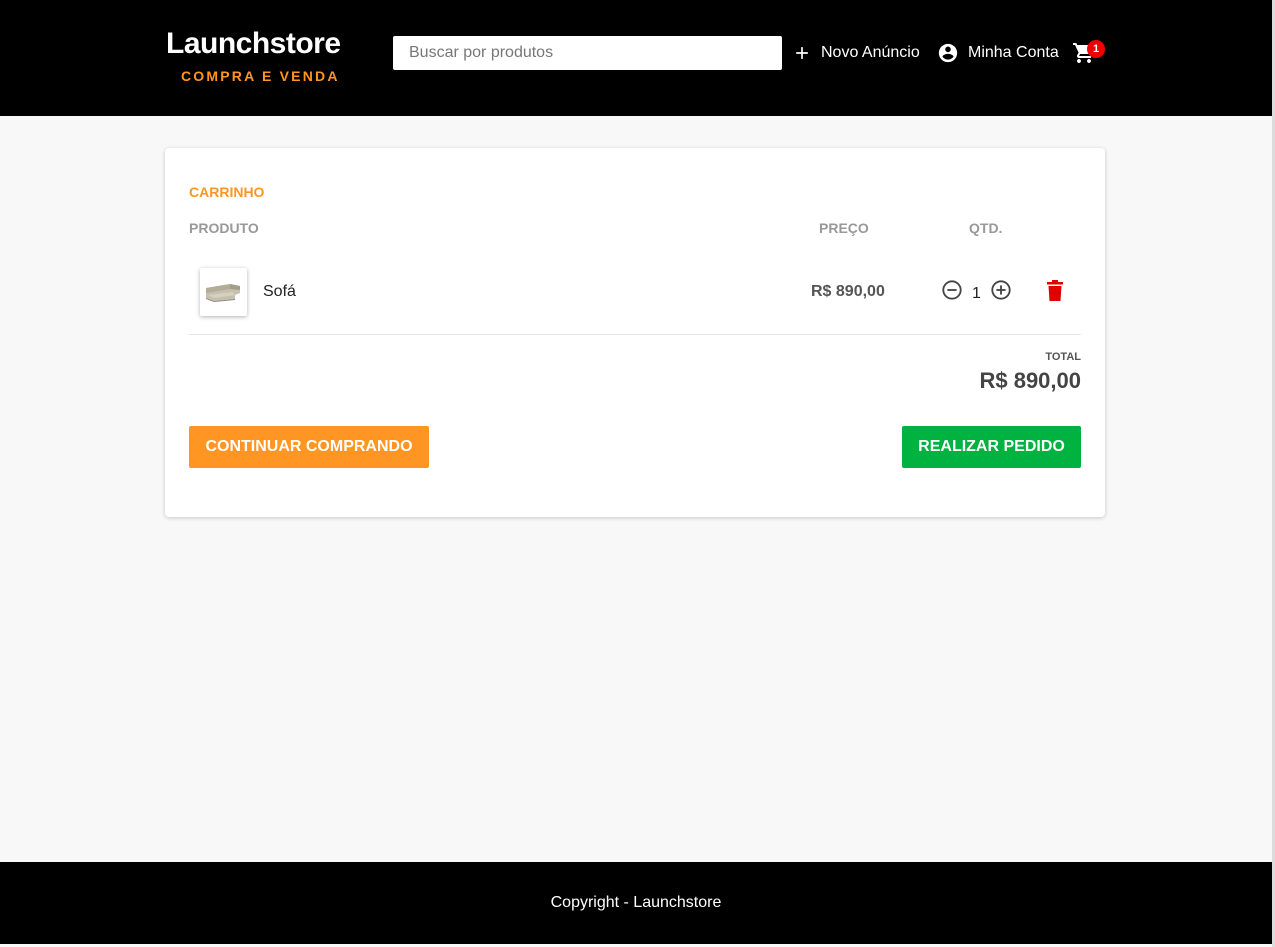 The height and width of the screenshot is (947, 1275). I want to click on quantity-value: 1, so click(976, 293).